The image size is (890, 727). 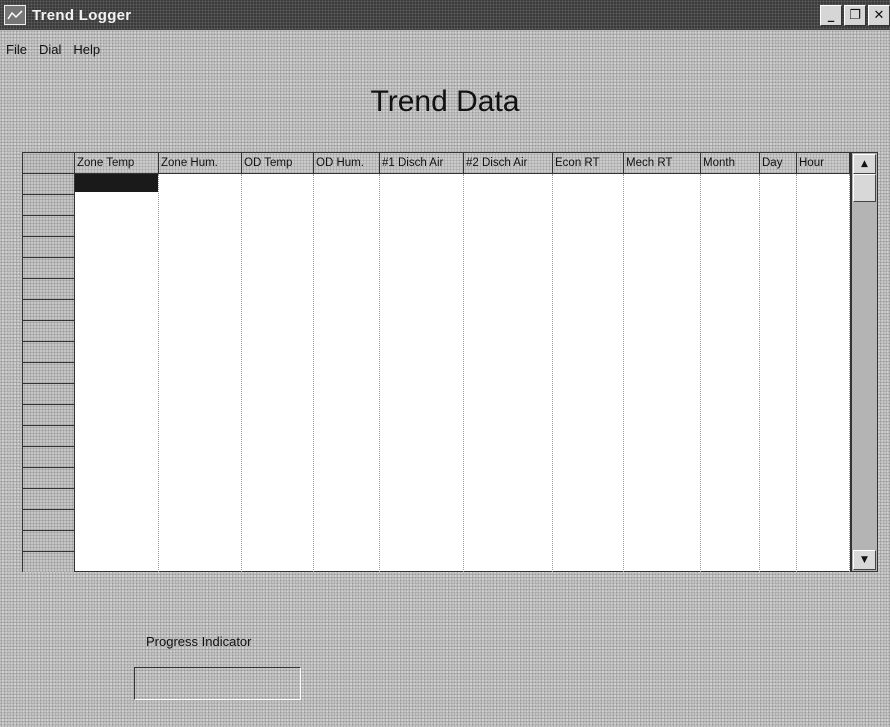 What do you see at coordinates (82, 15) in the screenshot?
I see `window-title: Trend Logger` at bounding box center [82, 15].